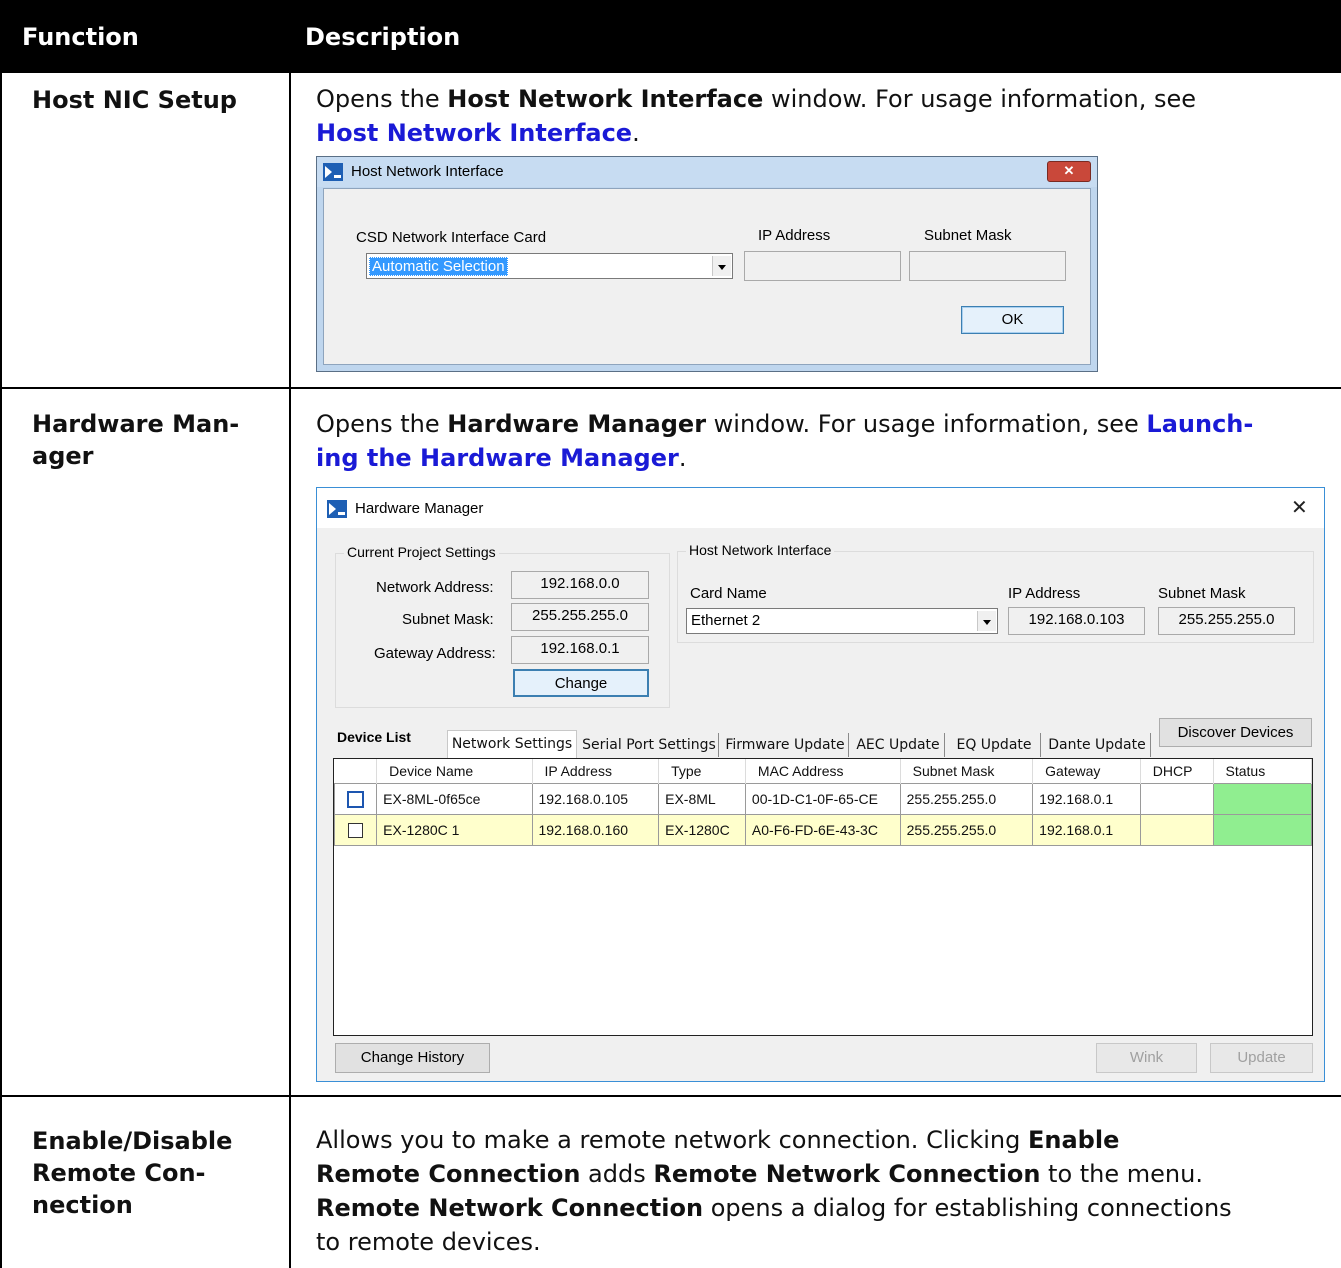 The image size is (1341, 1268). What do you see at coordinates (994, 745) in the screenshot?
I see `tab-eq-update: EQ Update` at bounding box center [994, 745].